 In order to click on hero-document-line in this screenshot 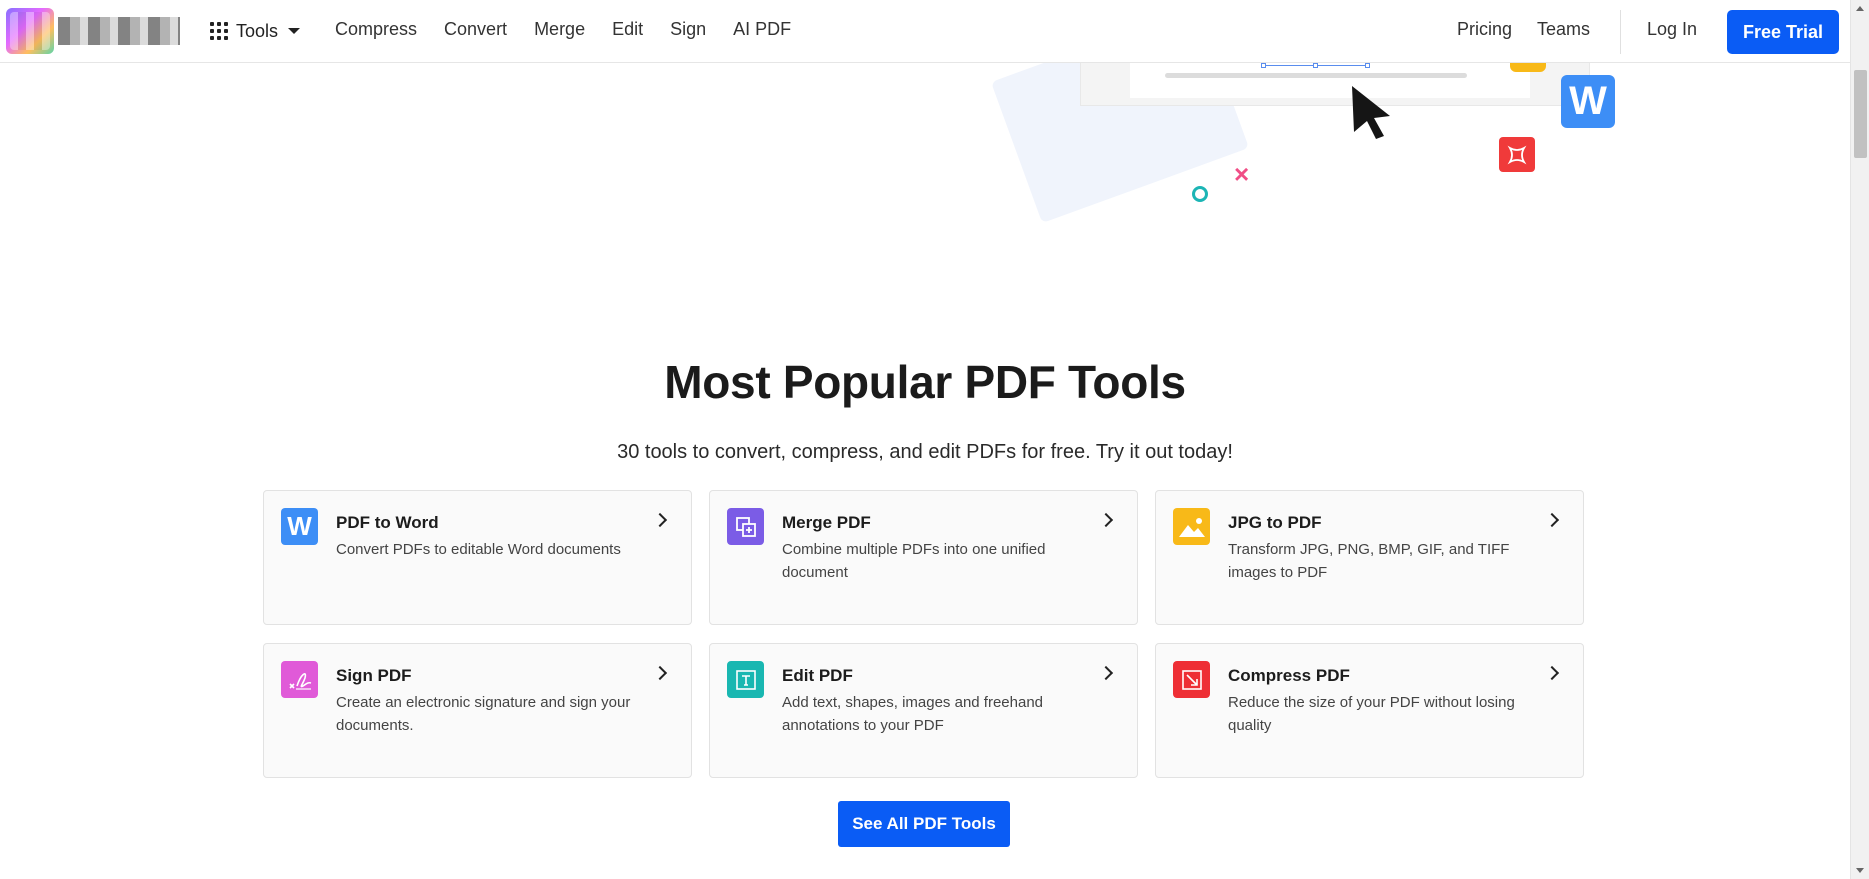, I will do `click(1316, 75)`.